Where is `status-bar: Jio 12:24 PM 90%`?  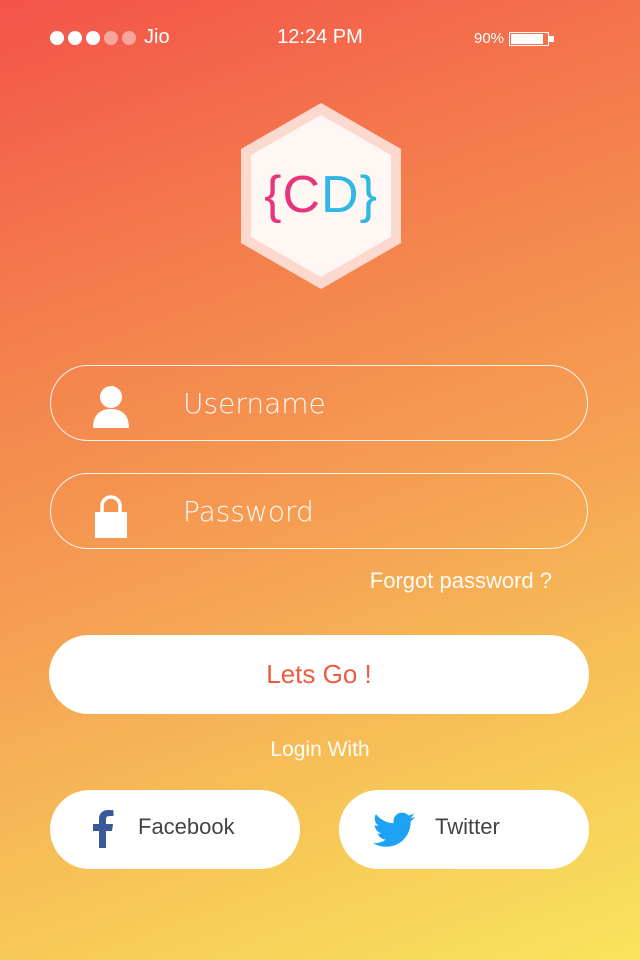 status-bar: Jio 12:24 PM 90% is located at coordinates (320, 38).